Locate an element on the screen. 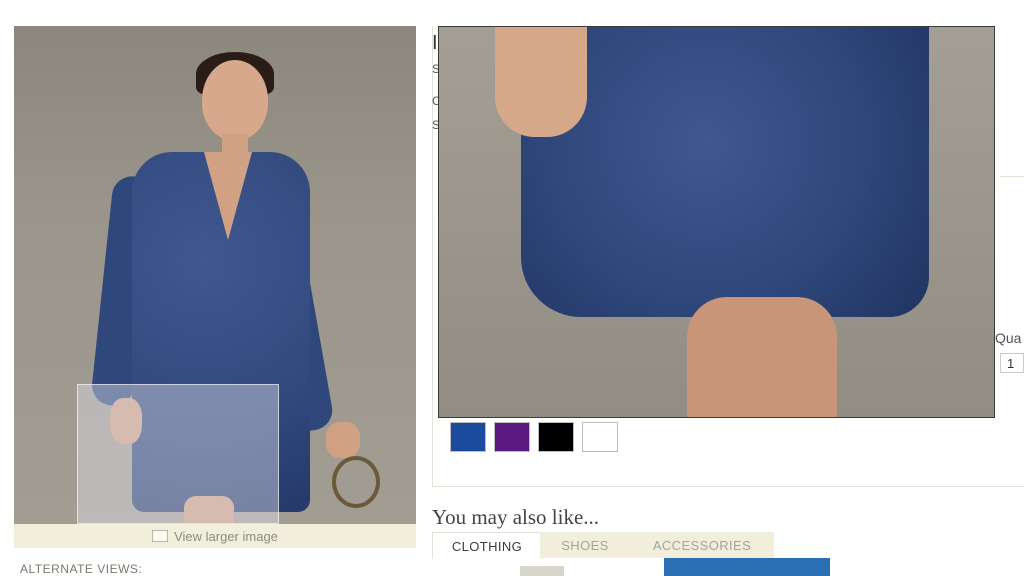 This screenshot has height=576, width=1024. color-swatch-purple is located at coordinates (512, 437).